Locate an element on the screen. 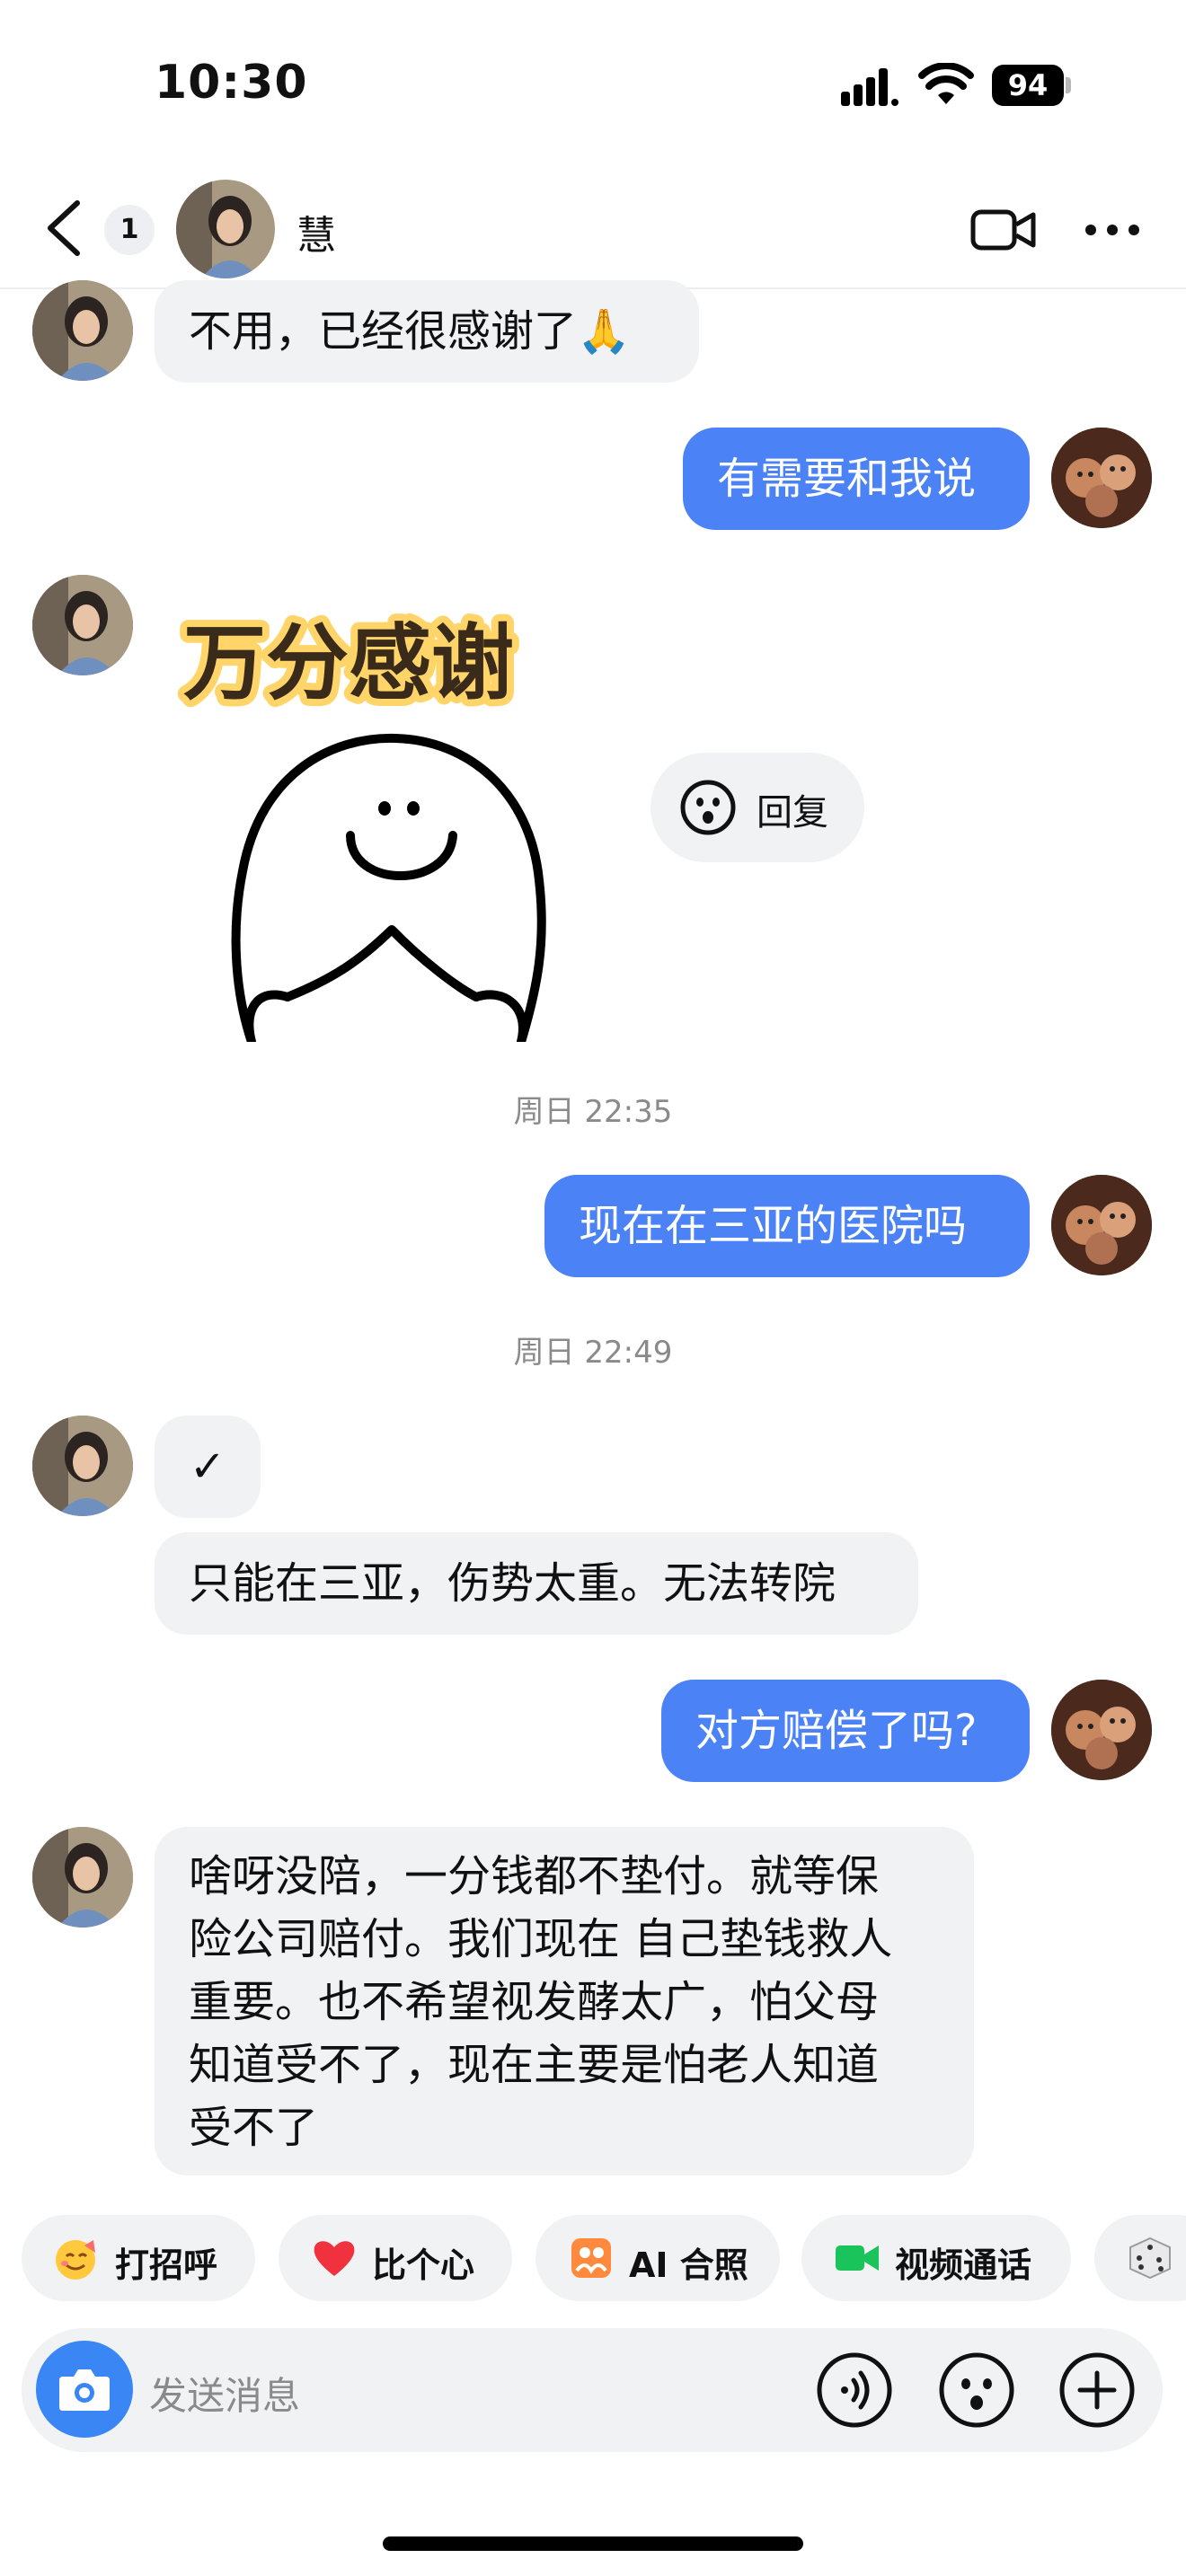 The image size is (1186, 2576). status-bar: 10:30 94 is located at coordinates (593, 85).